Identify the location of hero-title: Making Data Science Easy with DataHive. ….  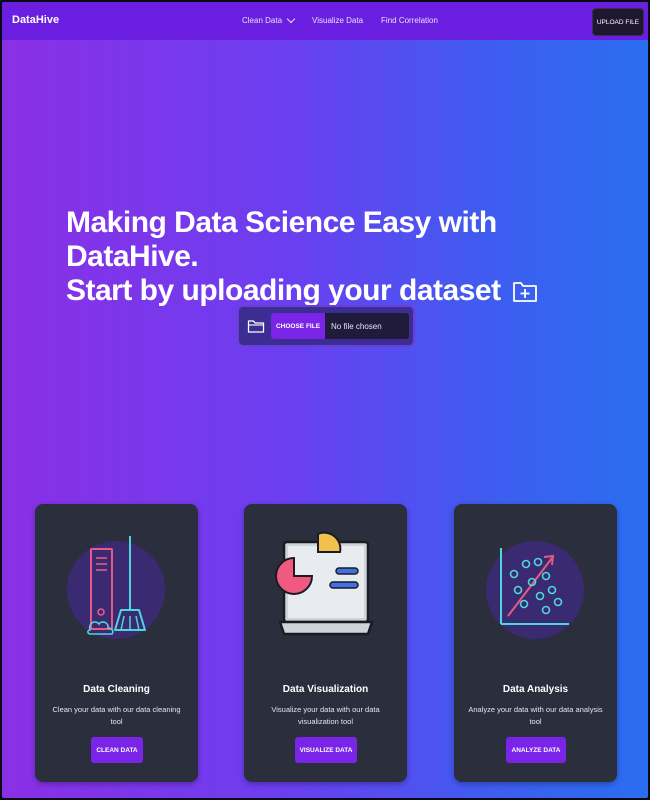
(346, 257).